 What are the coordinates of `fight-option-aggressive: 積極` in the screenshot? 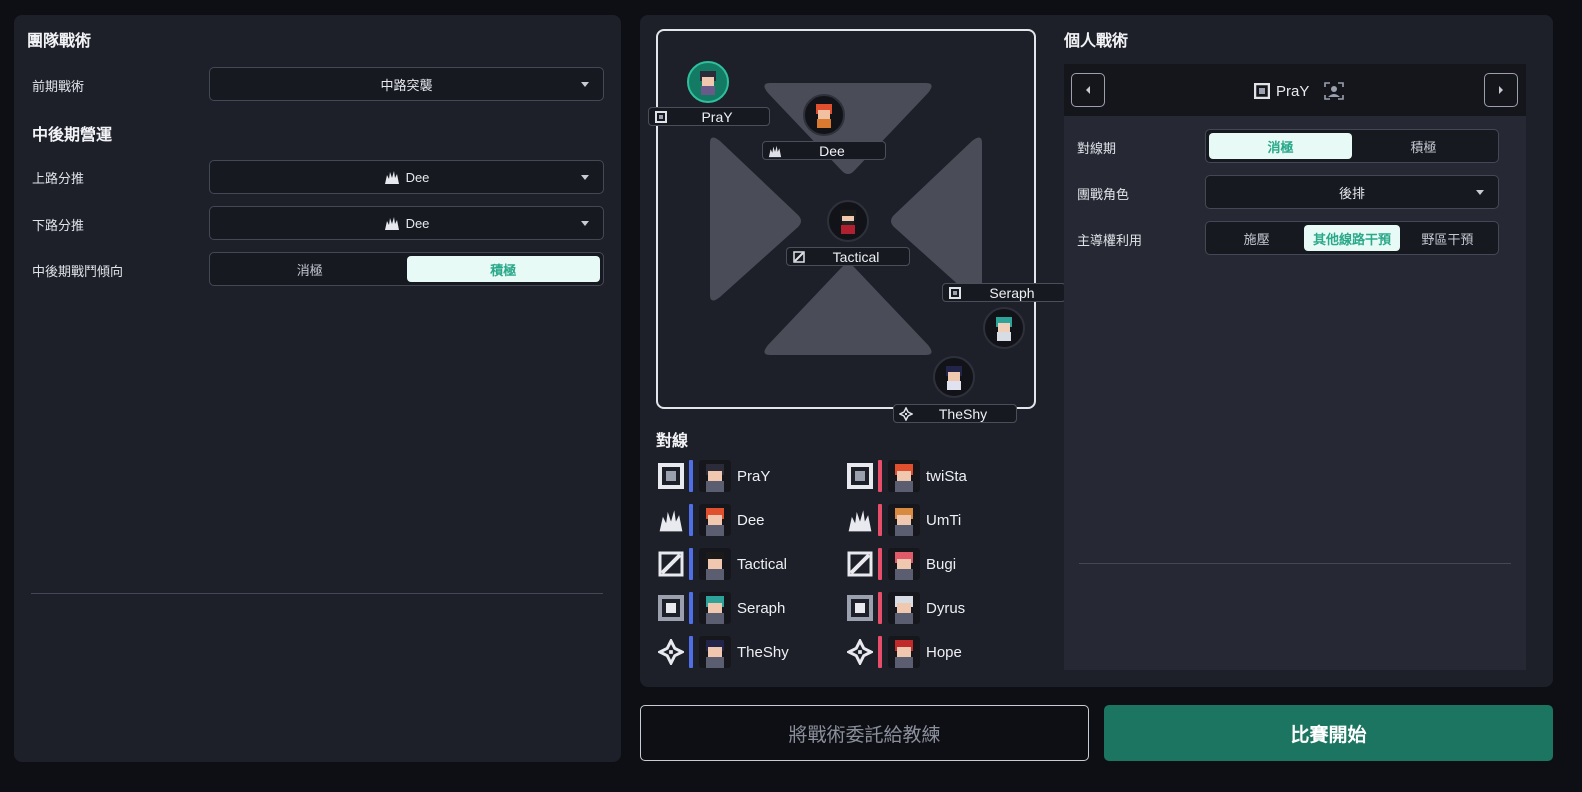 It's located at (503, 269).